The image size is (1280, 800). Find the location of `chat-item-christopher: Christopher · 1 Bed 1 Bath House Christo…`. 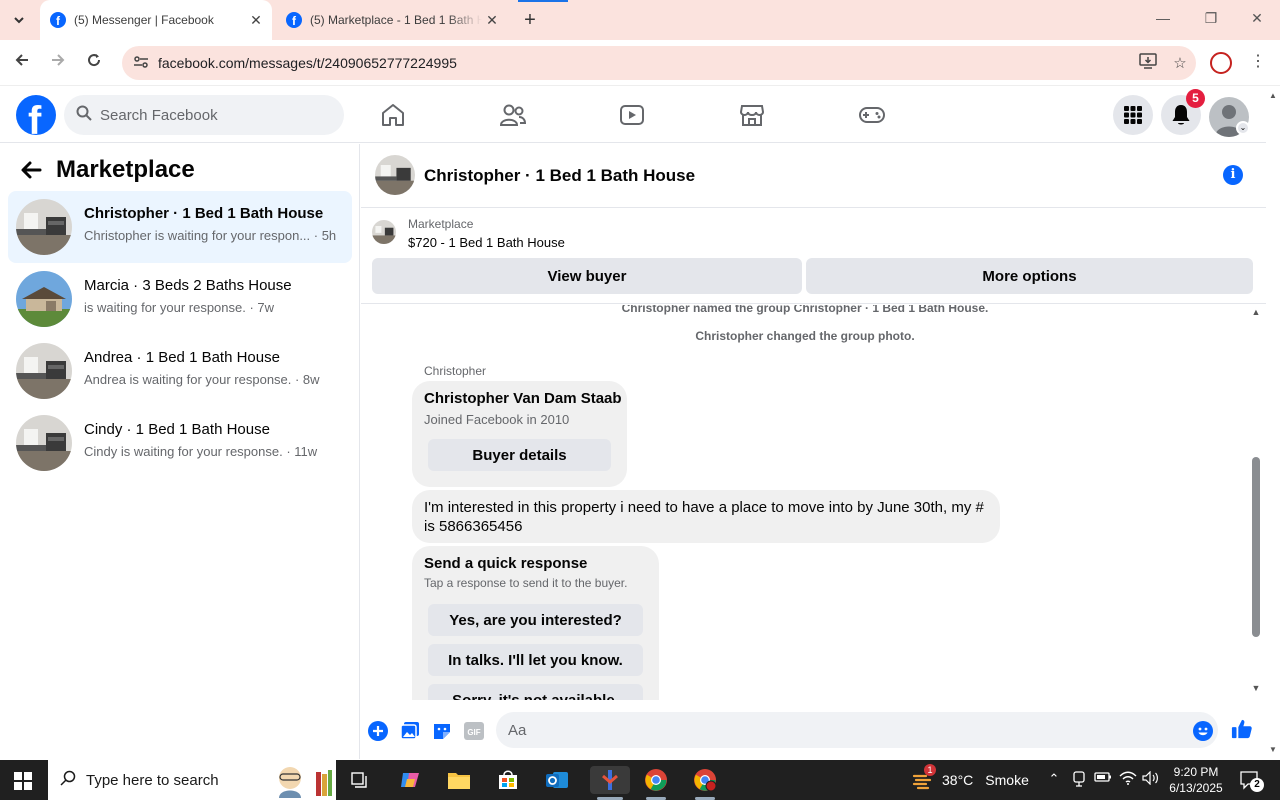

chat-item-christopher: Christopher · 1 Bed 1 Bath House Christo… is located at coordinates (180, 227).